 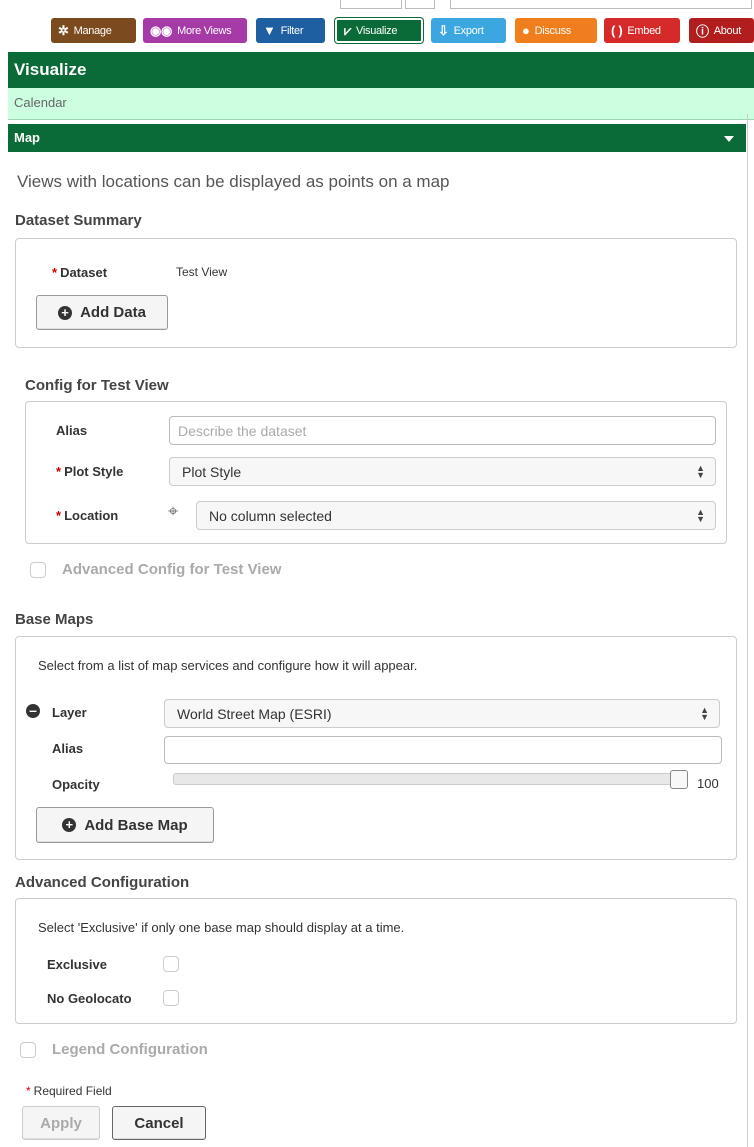 What do you see at coordinates (721, 30) in the screenshot?
I see `about-button: ⓘ About` at bounding box center [721, 30].